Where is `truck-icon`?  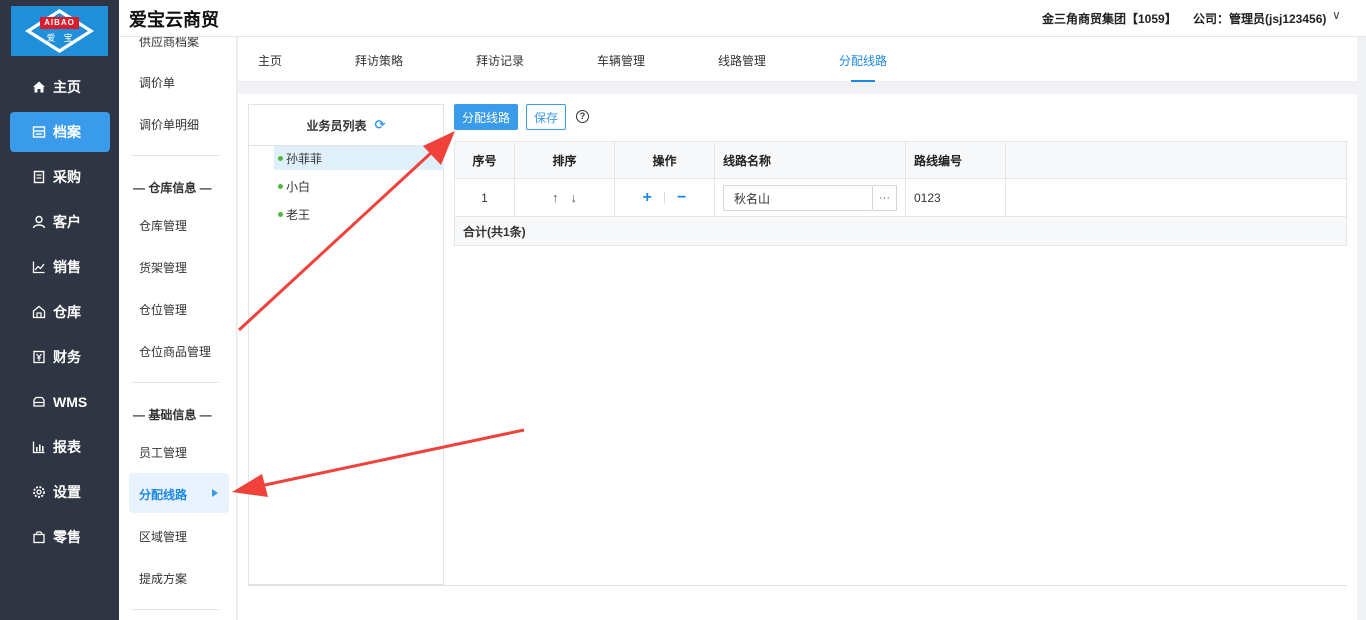 truck-icon is located at coordinates (39, 402).